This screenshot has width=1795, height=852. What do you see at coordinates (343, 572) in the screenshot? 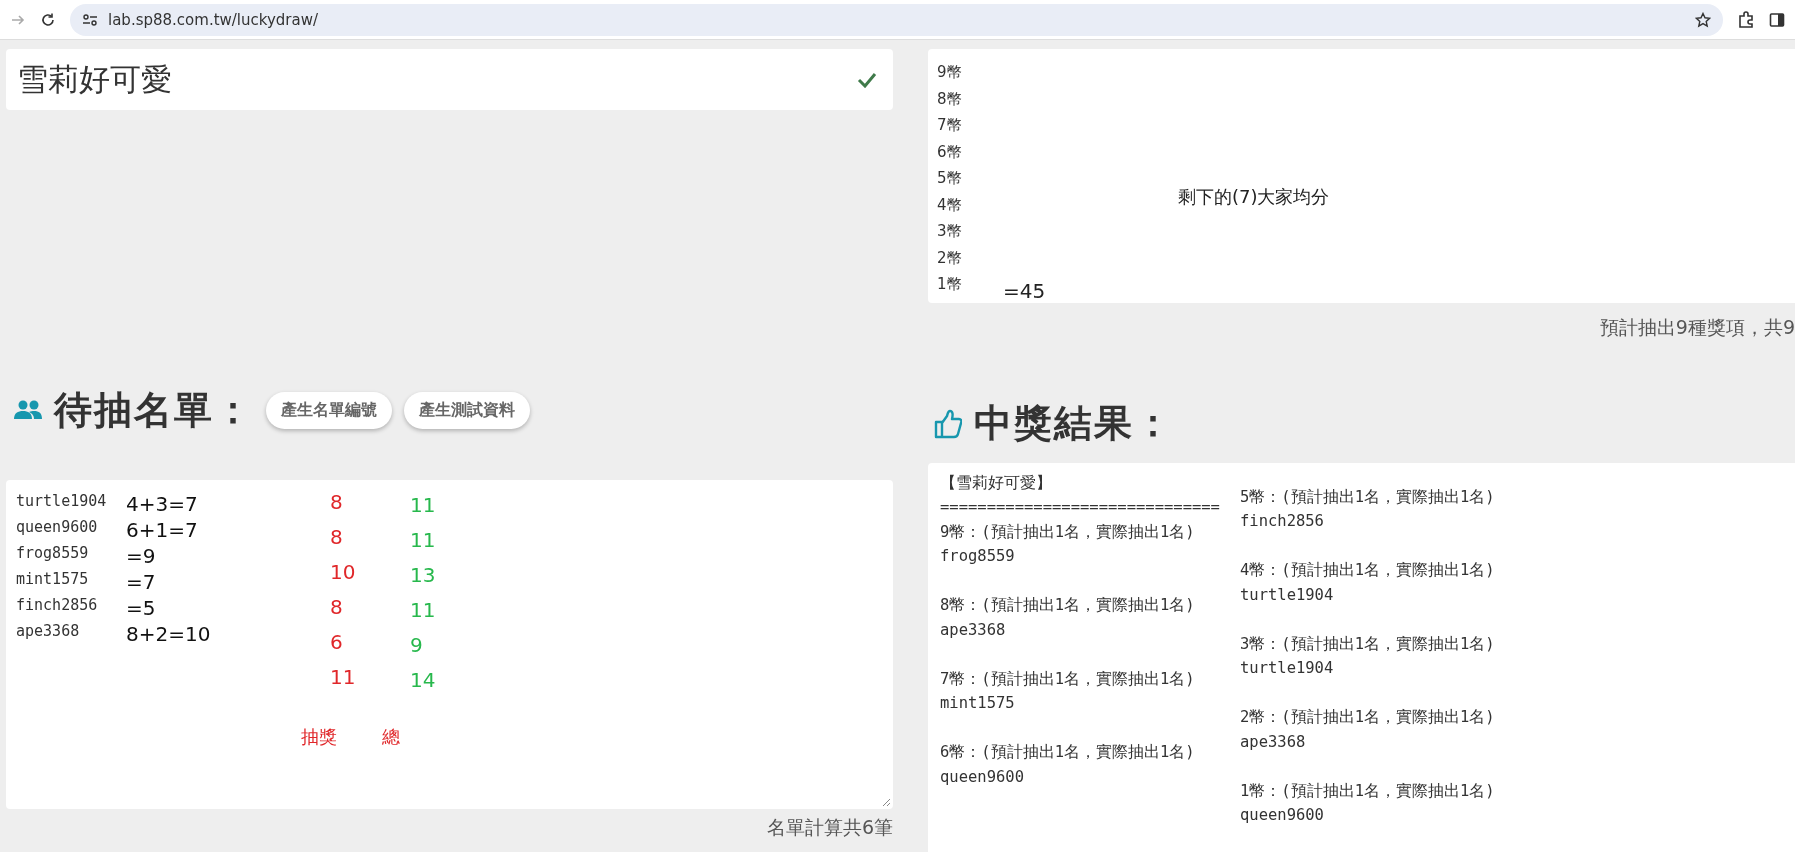
I see `draw-count: 10` at bounding box center [343, 572].